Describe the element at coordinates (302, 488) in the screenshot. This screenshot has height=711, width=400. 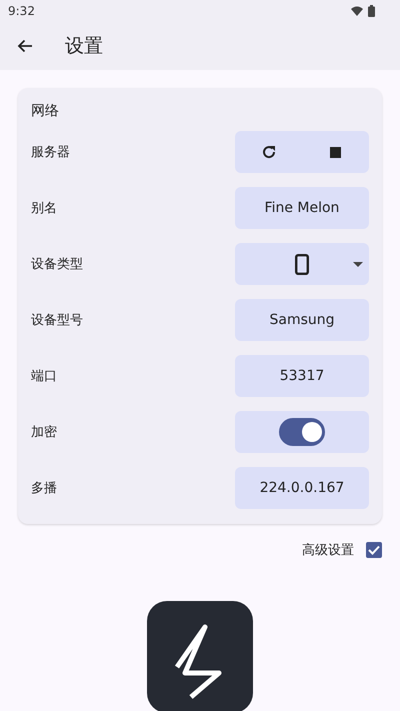
I see `value-field: 224.0.0.167` at that location.